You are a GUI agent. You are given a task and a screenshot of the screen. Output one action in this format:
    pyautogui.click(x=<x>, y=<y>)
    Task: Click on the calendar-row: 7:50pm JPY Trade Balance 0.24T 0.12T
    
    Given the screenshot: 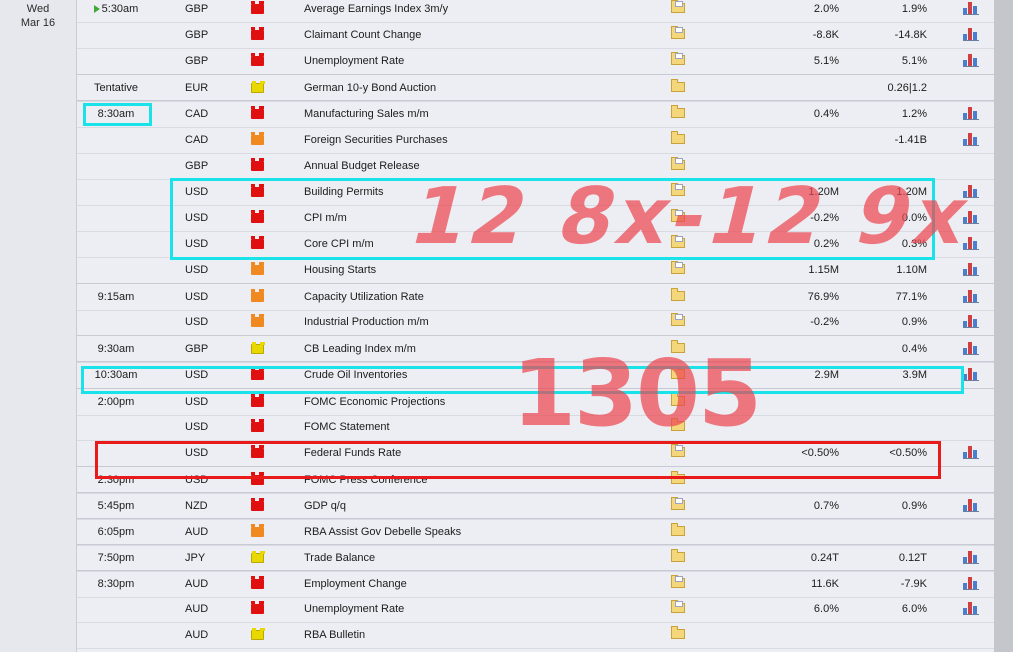 What is the action you would take?
    pyautogui.click(x=535, y=558)
    